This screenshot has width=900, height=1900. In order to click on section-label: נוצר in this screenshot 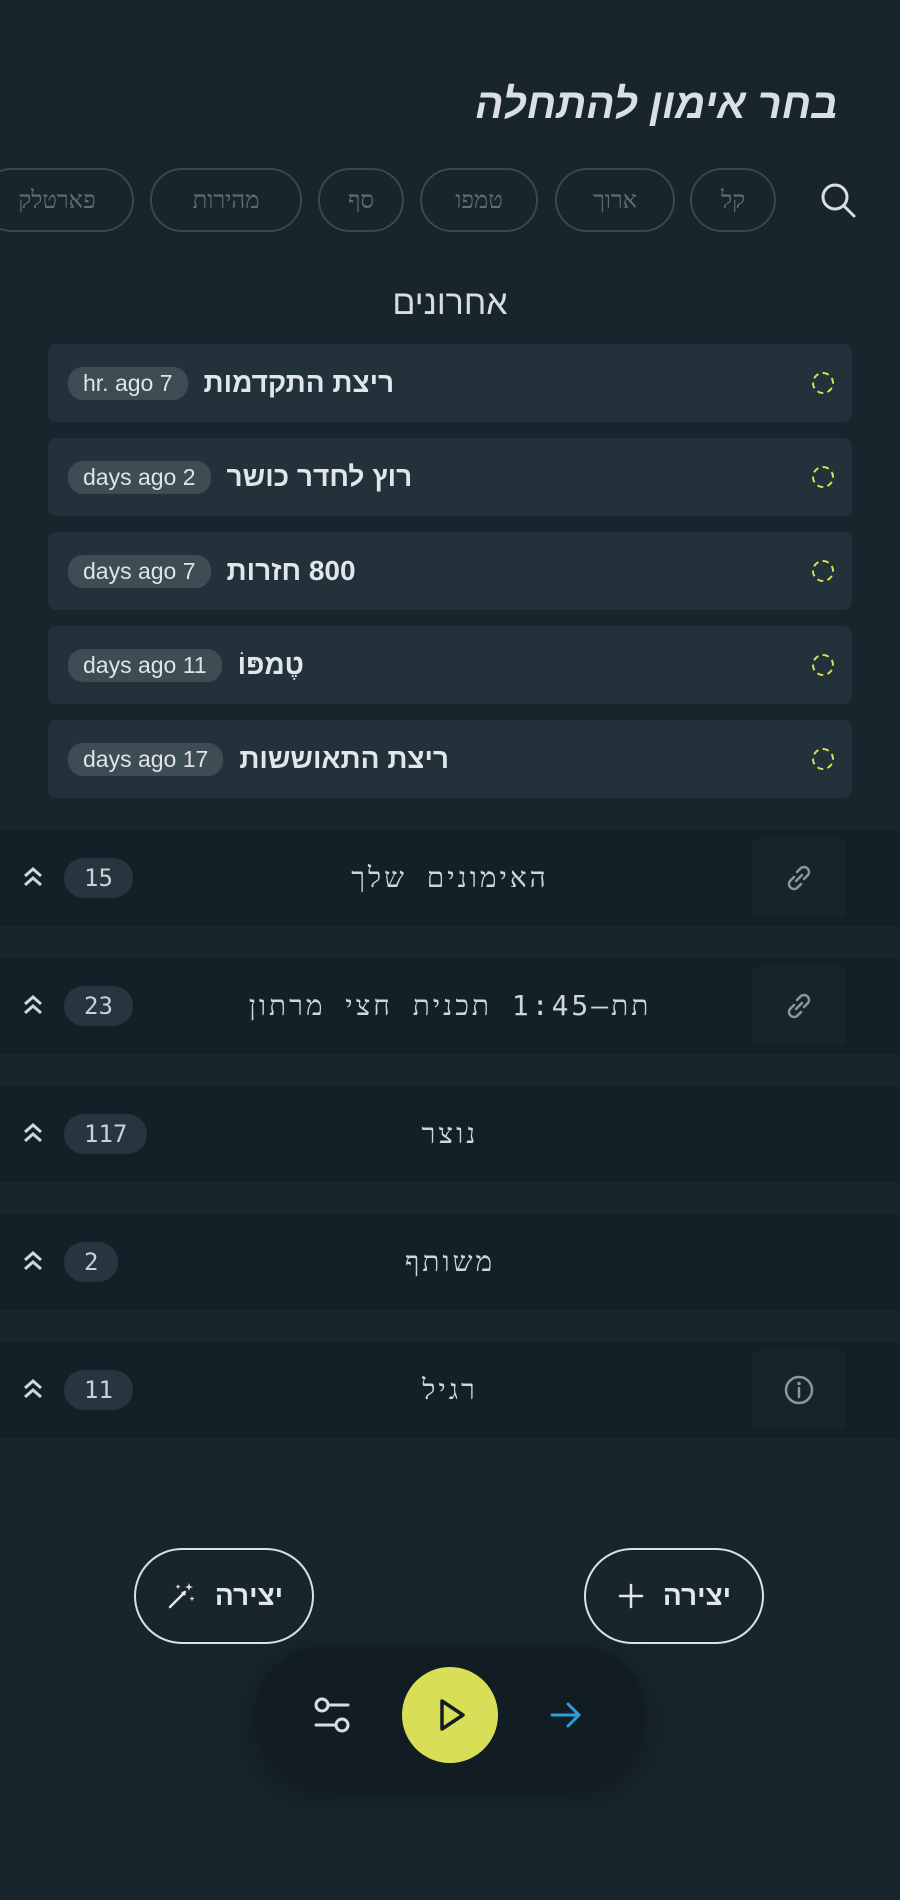, I will do `click(450, 1133)`.